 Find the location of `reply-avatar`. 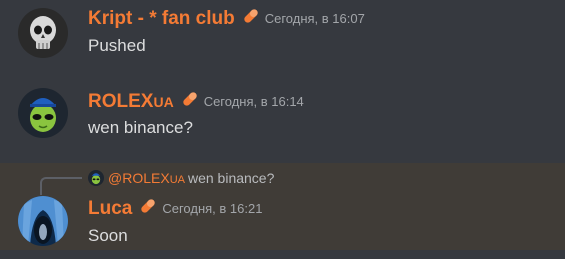

reply-avatar is located at coordinates (96, 178).